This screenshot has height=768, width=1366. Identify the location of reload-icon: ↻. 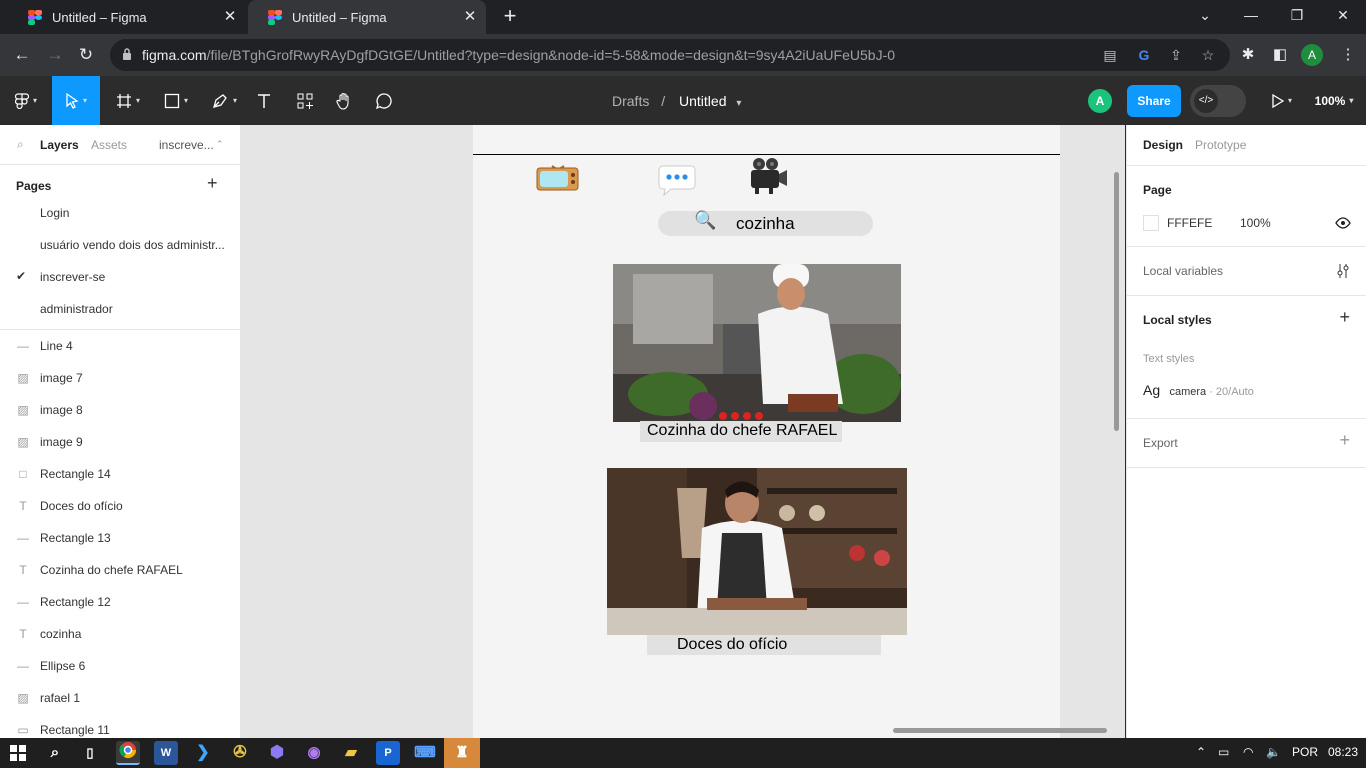
(86, 55).